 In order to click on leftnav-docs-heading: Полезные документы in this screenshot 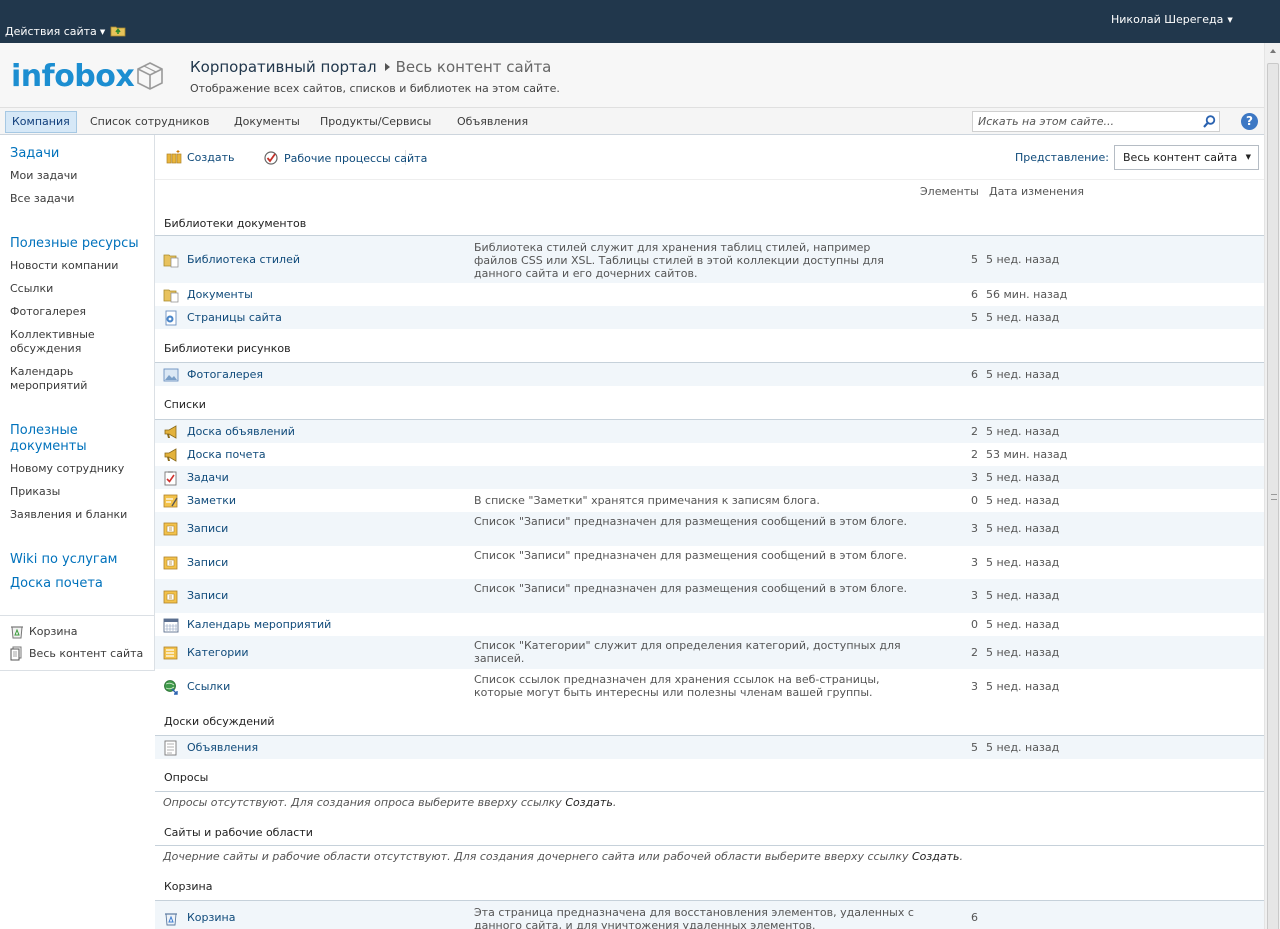, I will do `click(60, 439)`.